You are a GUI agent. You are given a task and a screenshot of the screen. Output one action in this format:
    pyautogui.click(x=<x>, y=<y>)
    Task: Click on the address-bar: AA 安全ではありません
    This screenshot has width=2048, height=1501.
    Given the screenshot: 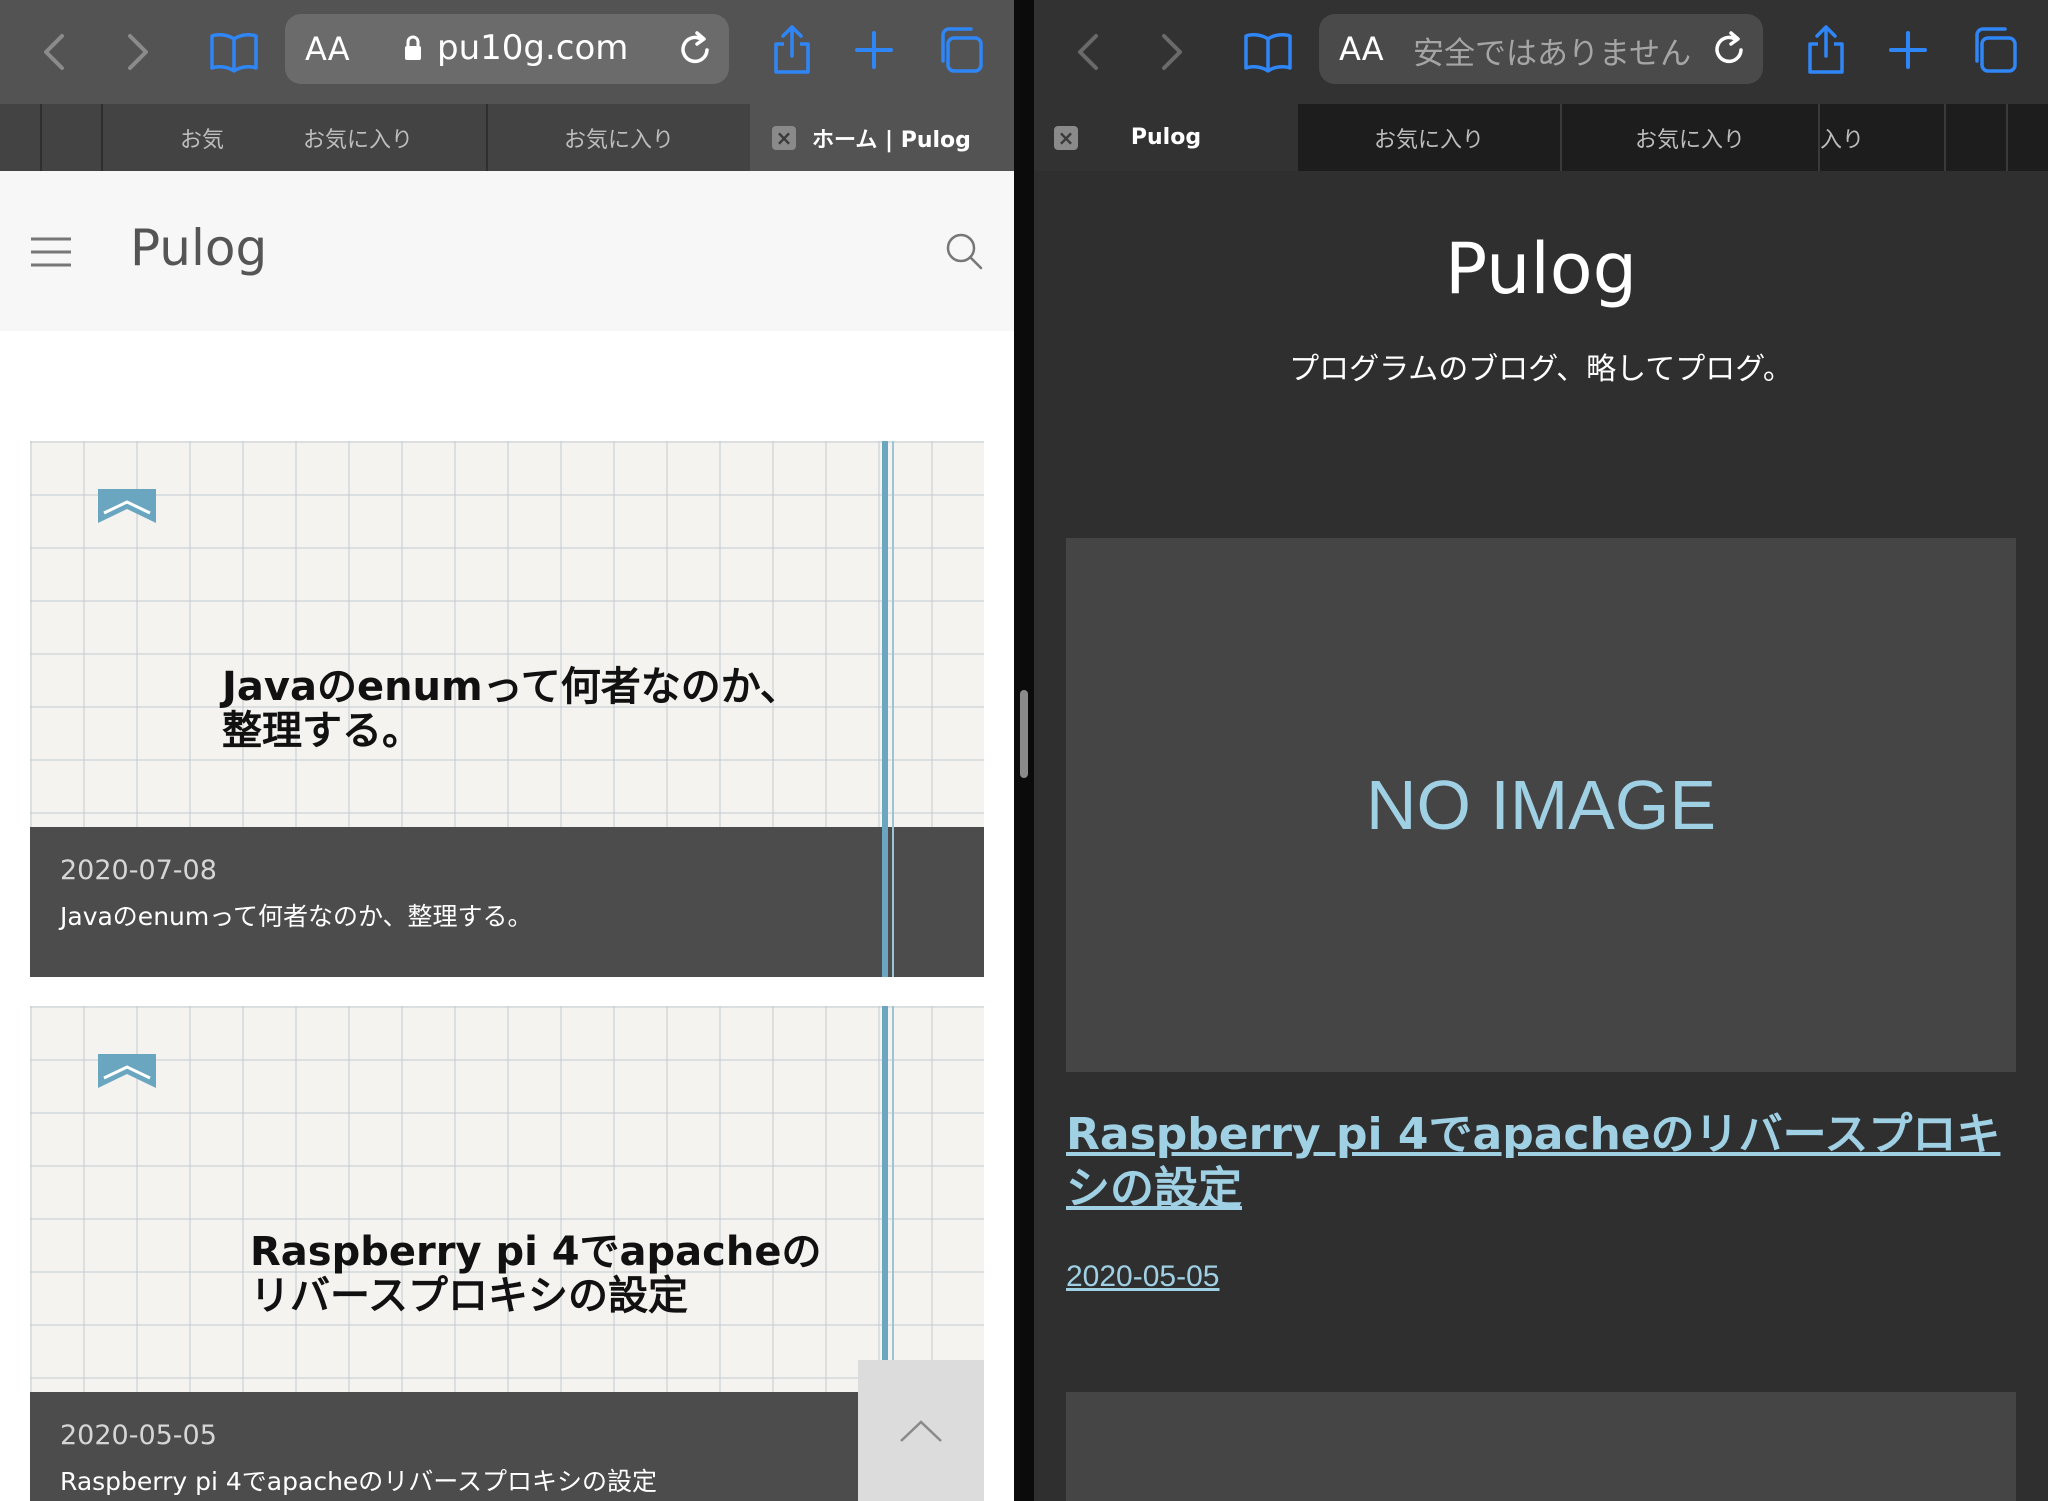 What is the action you would take?
    pyautogui.click(x=1541, y=49)
    